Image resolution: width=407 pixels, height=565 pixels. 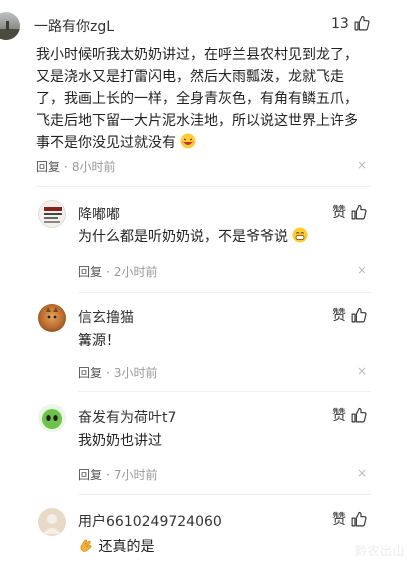 I want to click on timestamp: 3小时前, so click(x=135, y=373).